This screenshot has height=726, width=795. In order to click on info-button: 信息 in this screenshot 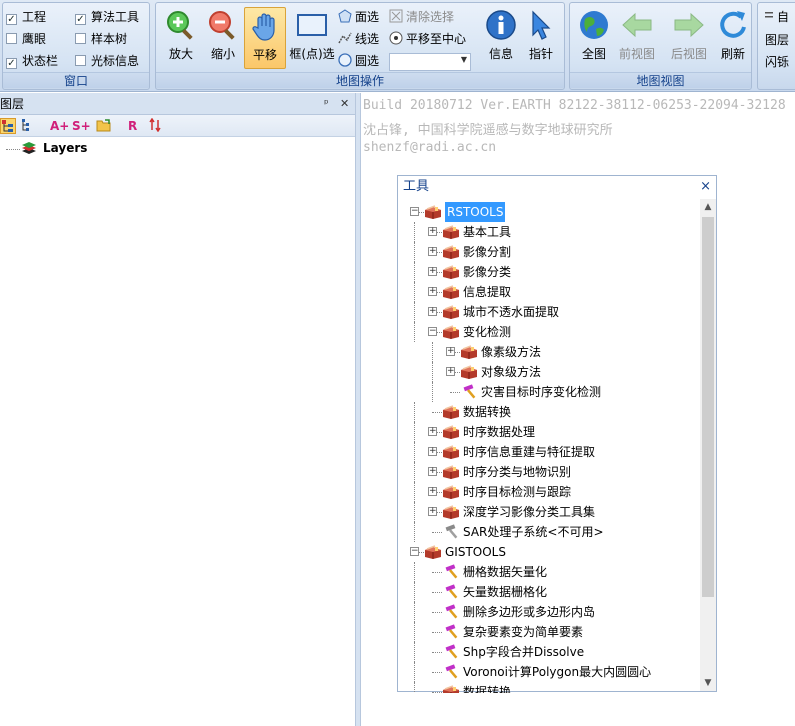, I will do `click(501, 38)`.